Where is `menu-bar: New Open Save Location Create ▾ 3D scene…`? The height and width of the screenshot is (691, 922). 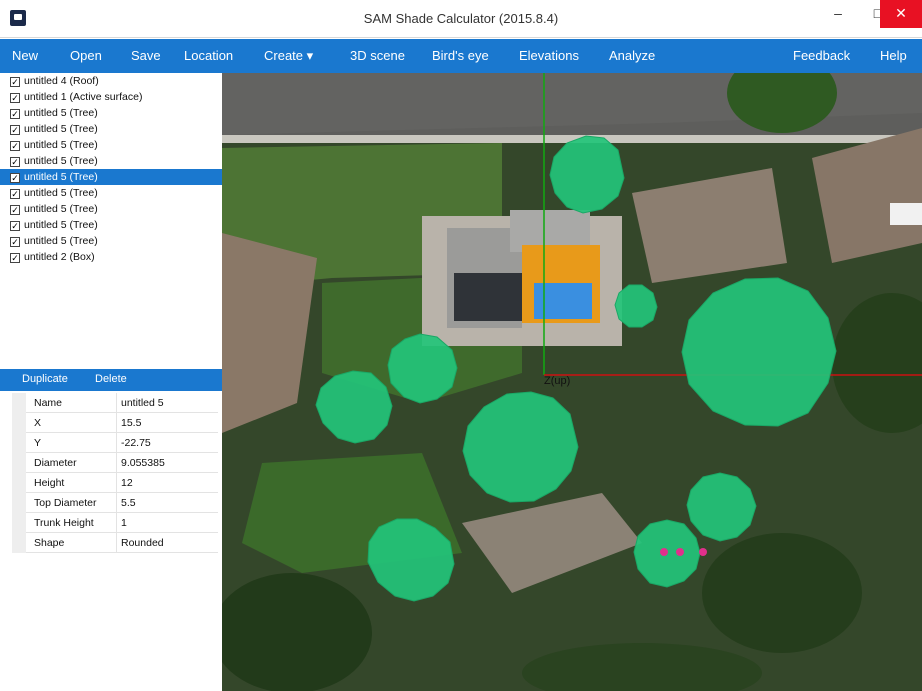
menu-bar: New Open Save Location Create ▾ 3D scene… is located at coordinates (461, 56).